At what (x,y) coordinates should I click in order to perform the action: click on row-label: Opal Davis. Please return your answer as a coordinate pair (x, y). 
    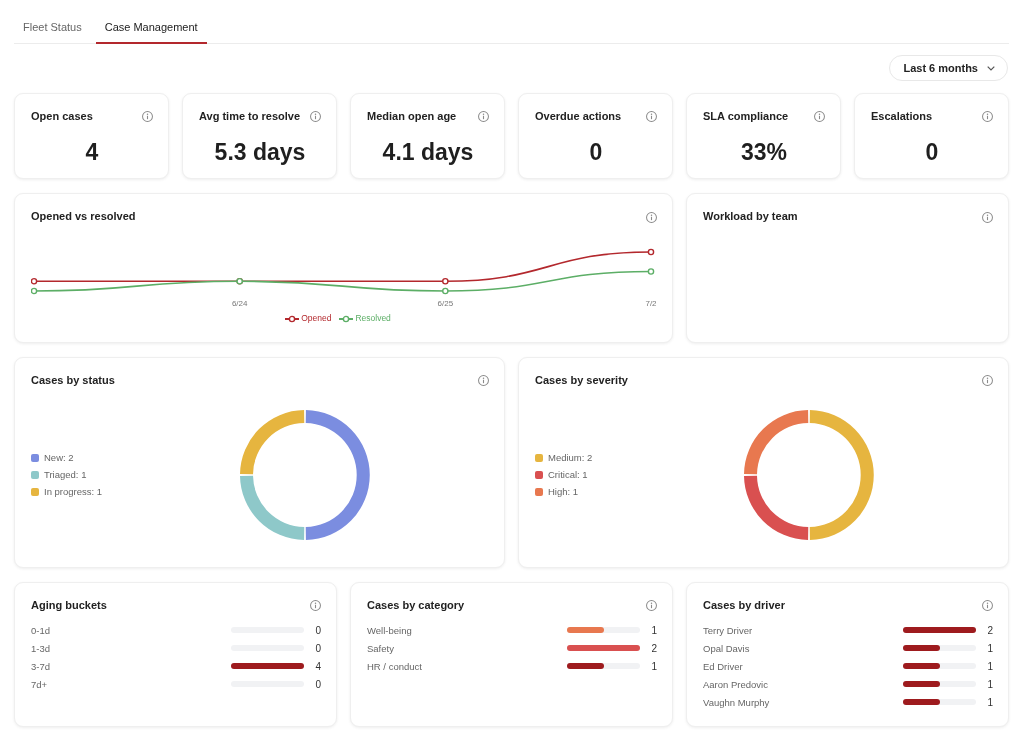
    Looking at the image, I should click on (727, 648).